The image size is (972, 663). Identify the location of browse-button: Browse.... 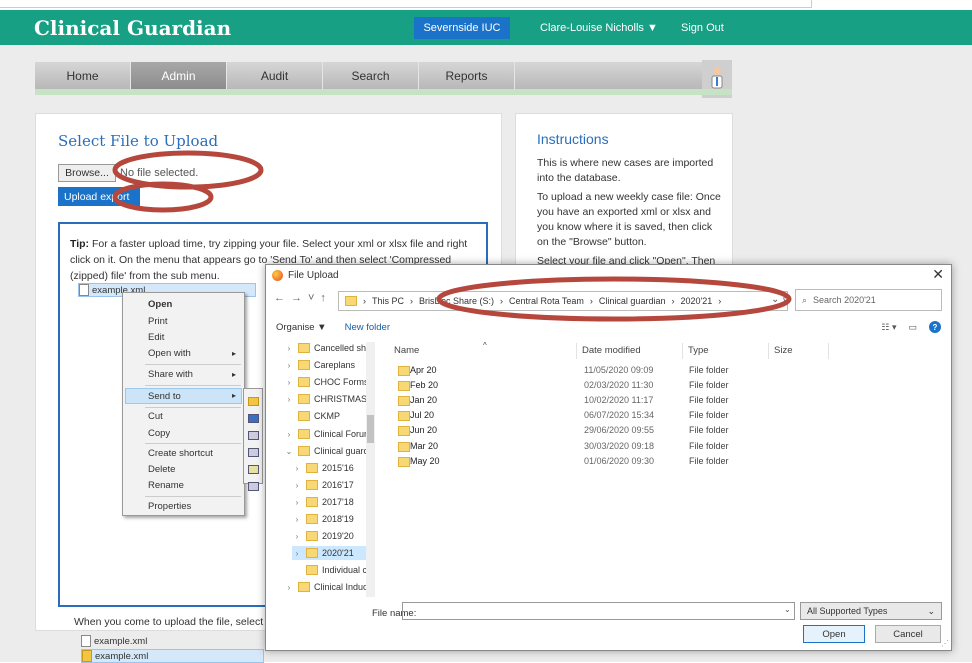
(87, 173).